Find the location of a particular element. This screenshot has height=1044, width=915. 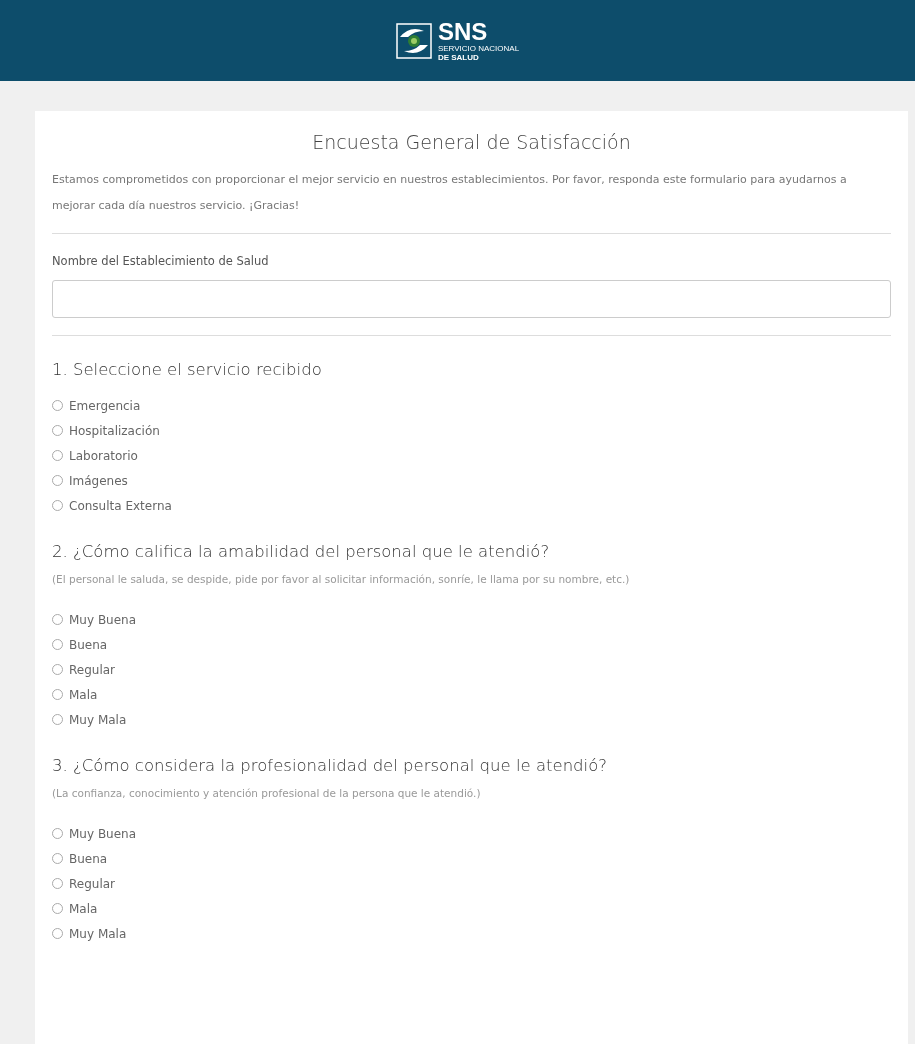

radio-option: Laboratorio is located at coordinates (95, 455).